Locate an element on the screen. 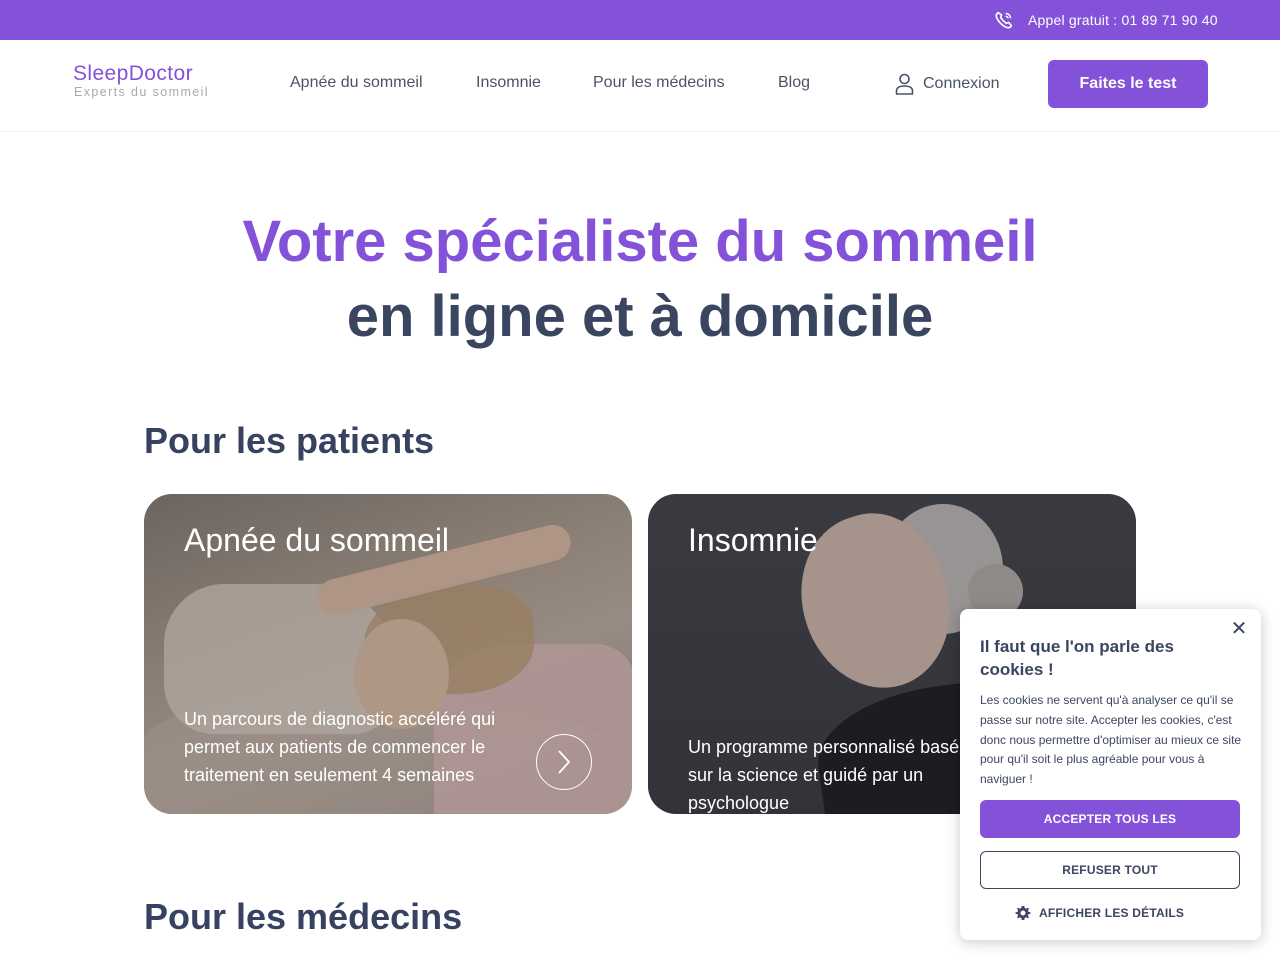 This screenshot has height=960, width=1280. section-title-medecins: Pour les médecins is located at coordinates (303, 916).